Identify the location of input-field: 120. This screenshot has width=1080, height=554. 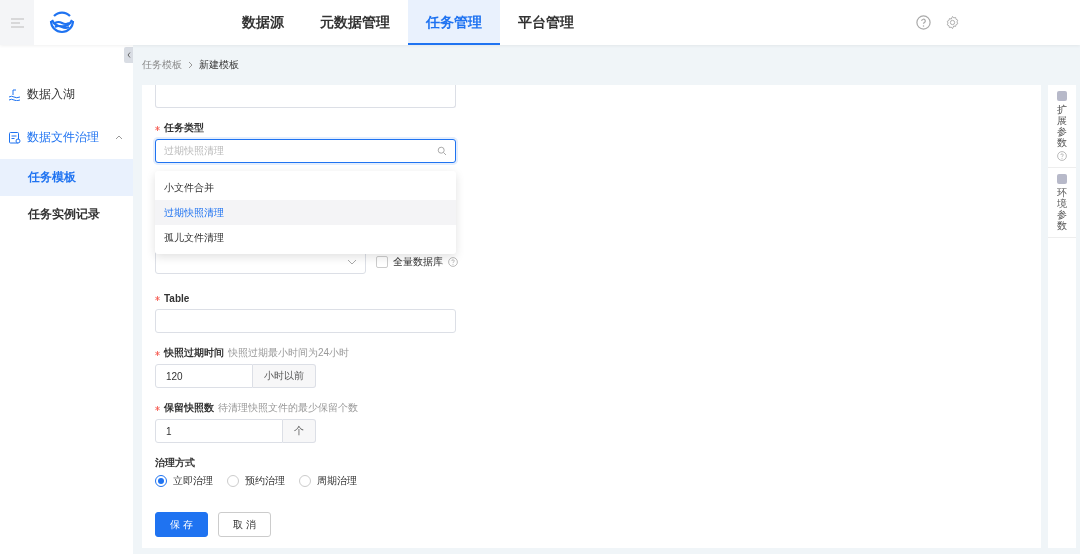
(204, 376).